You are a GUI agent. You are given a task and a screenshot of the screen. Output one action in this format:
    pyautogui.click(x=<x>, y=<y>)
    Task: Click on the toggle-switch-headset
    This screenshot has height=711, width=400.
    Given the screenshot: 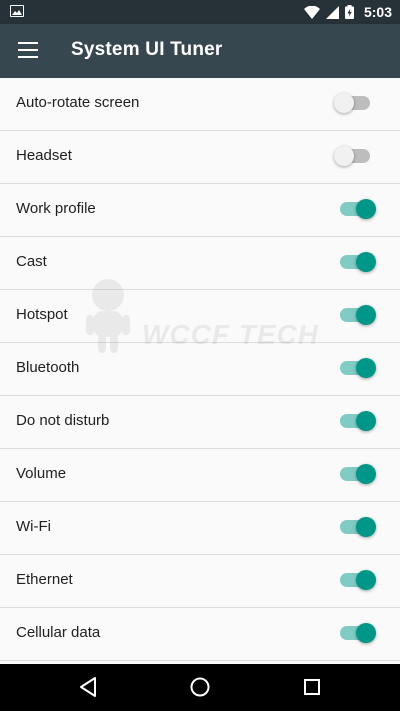 What is the action you would take?
    pyautogui.click(x=352, y=156)
    